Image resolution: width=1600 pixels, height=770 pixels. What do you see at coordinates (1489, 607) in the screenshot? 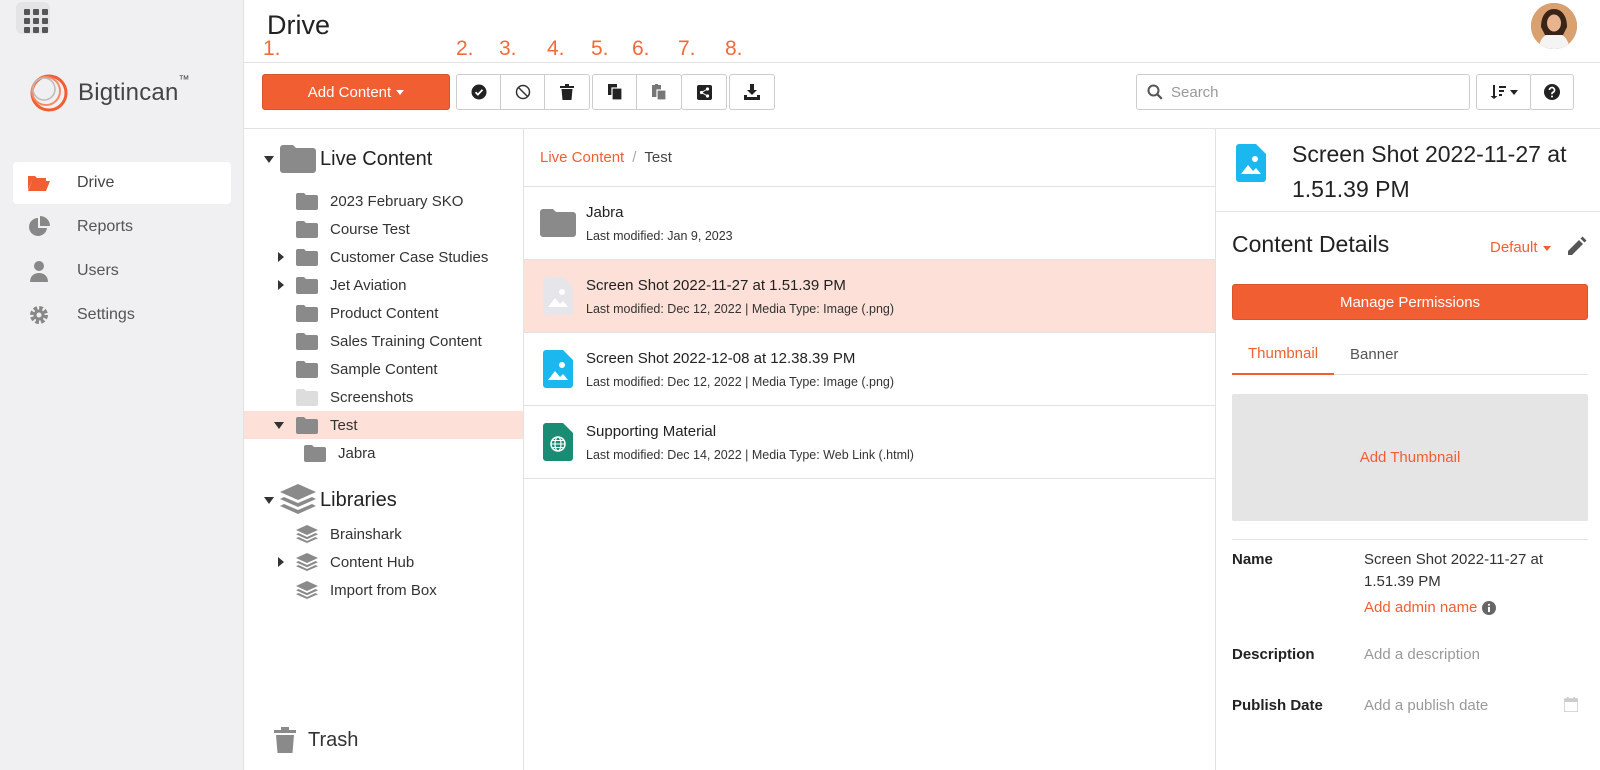
I see `info-icon` at bounding box center [1489, 607].